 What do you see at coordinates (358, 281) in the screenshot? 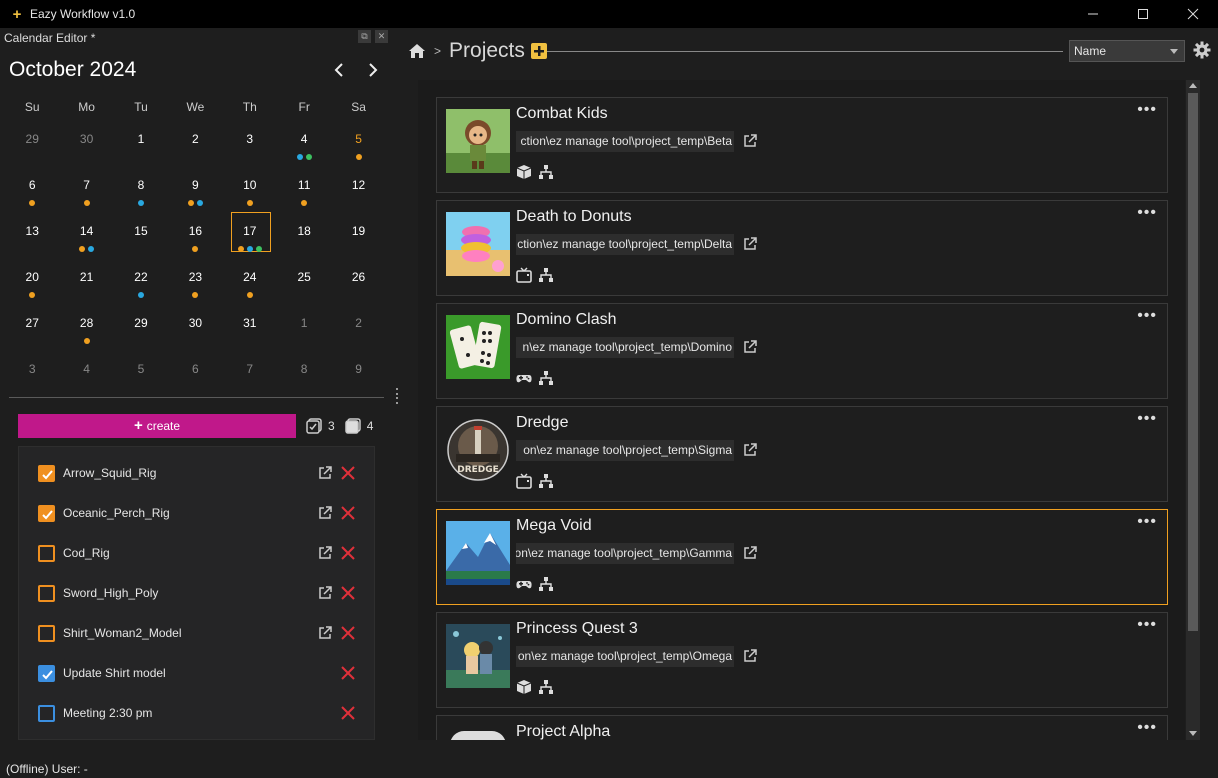
I see `calendar-day: 26` at bounding box center [358, 281].